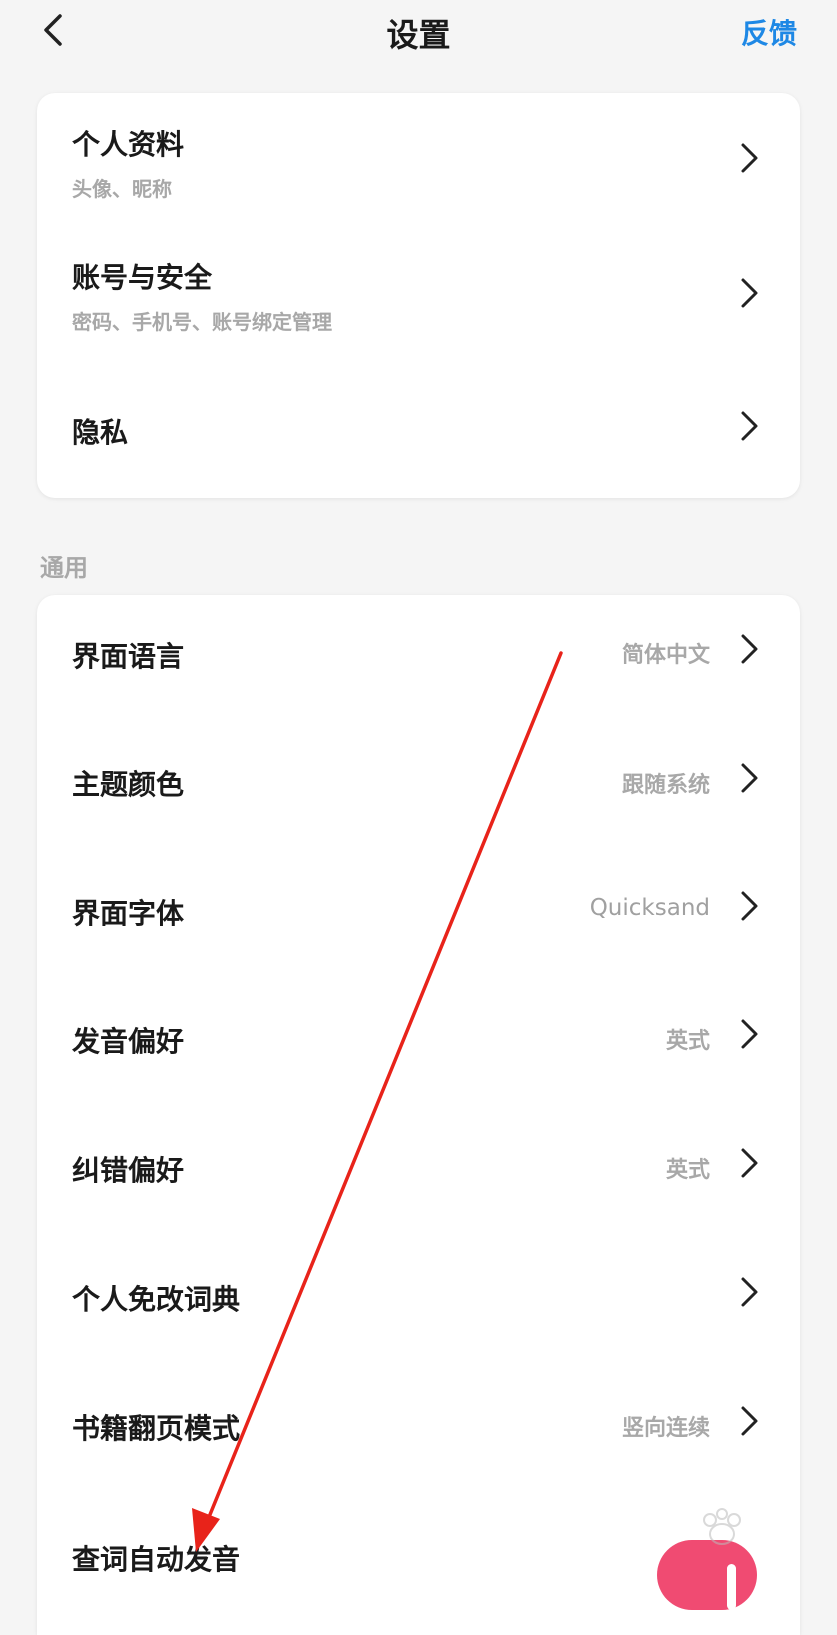  I want to click on row-label: 主题颜色, so click(128, 784).